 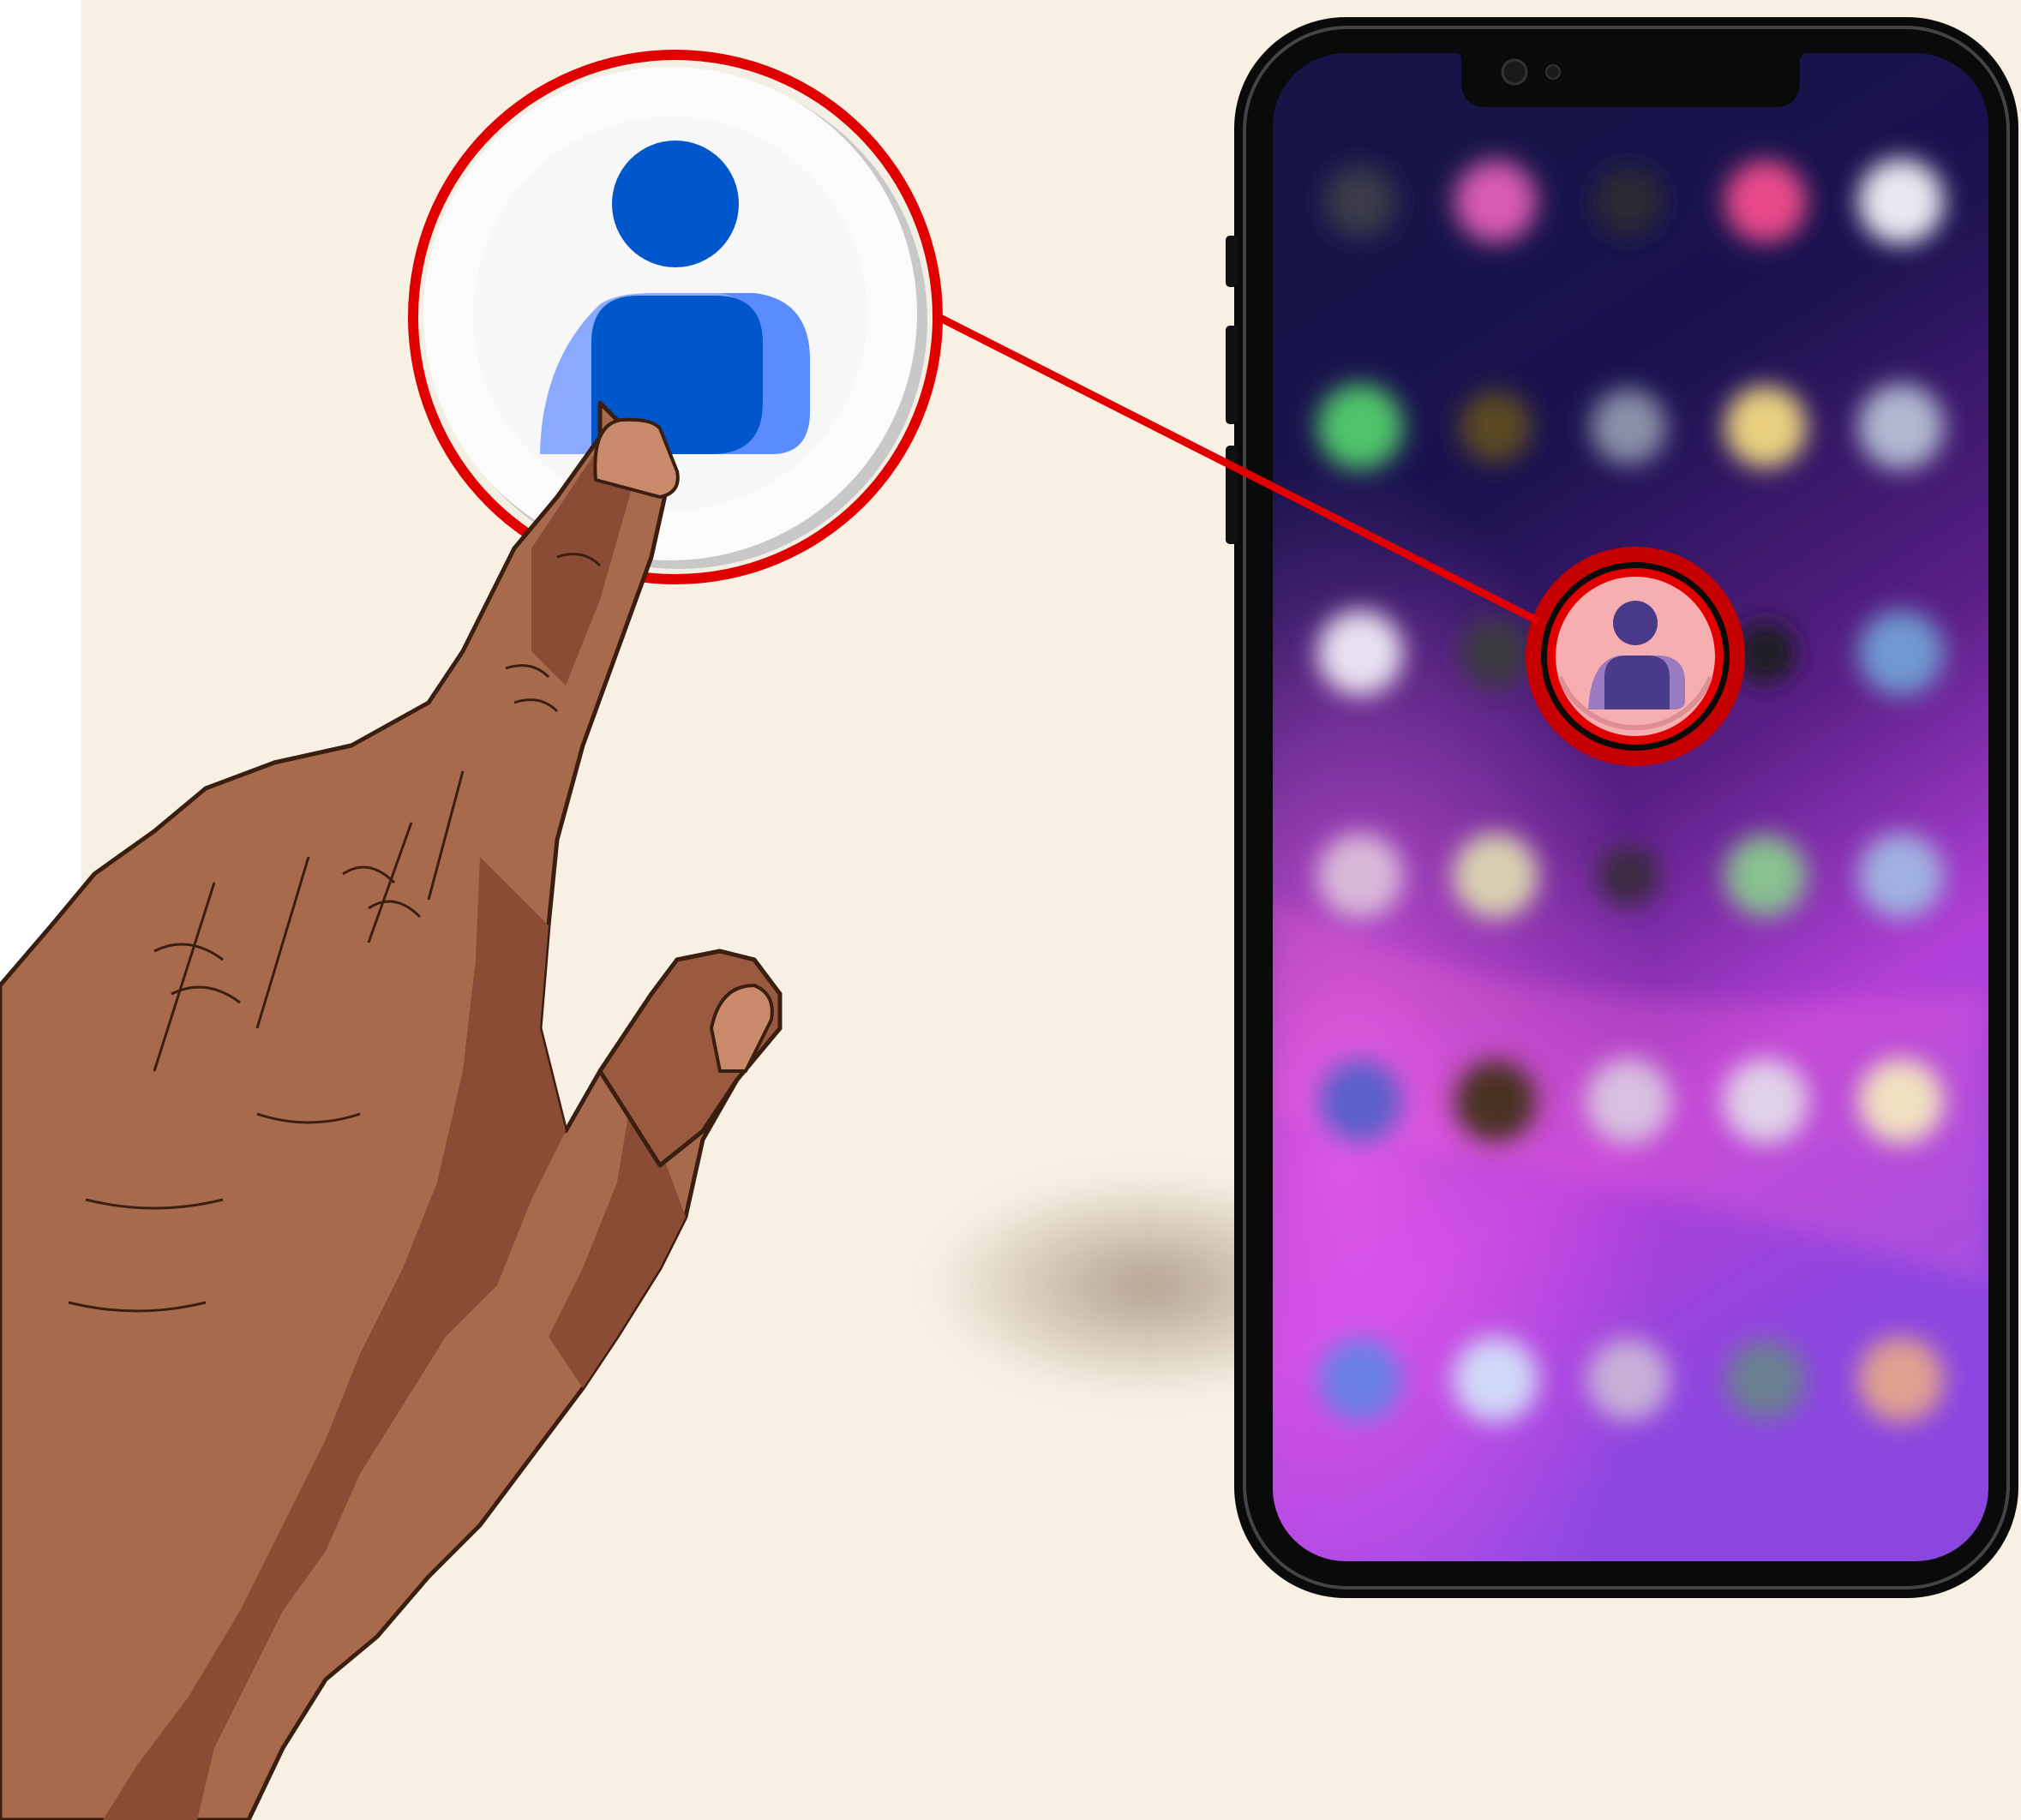 I want to click on side-button-mute, so click(x=1232, y=261).